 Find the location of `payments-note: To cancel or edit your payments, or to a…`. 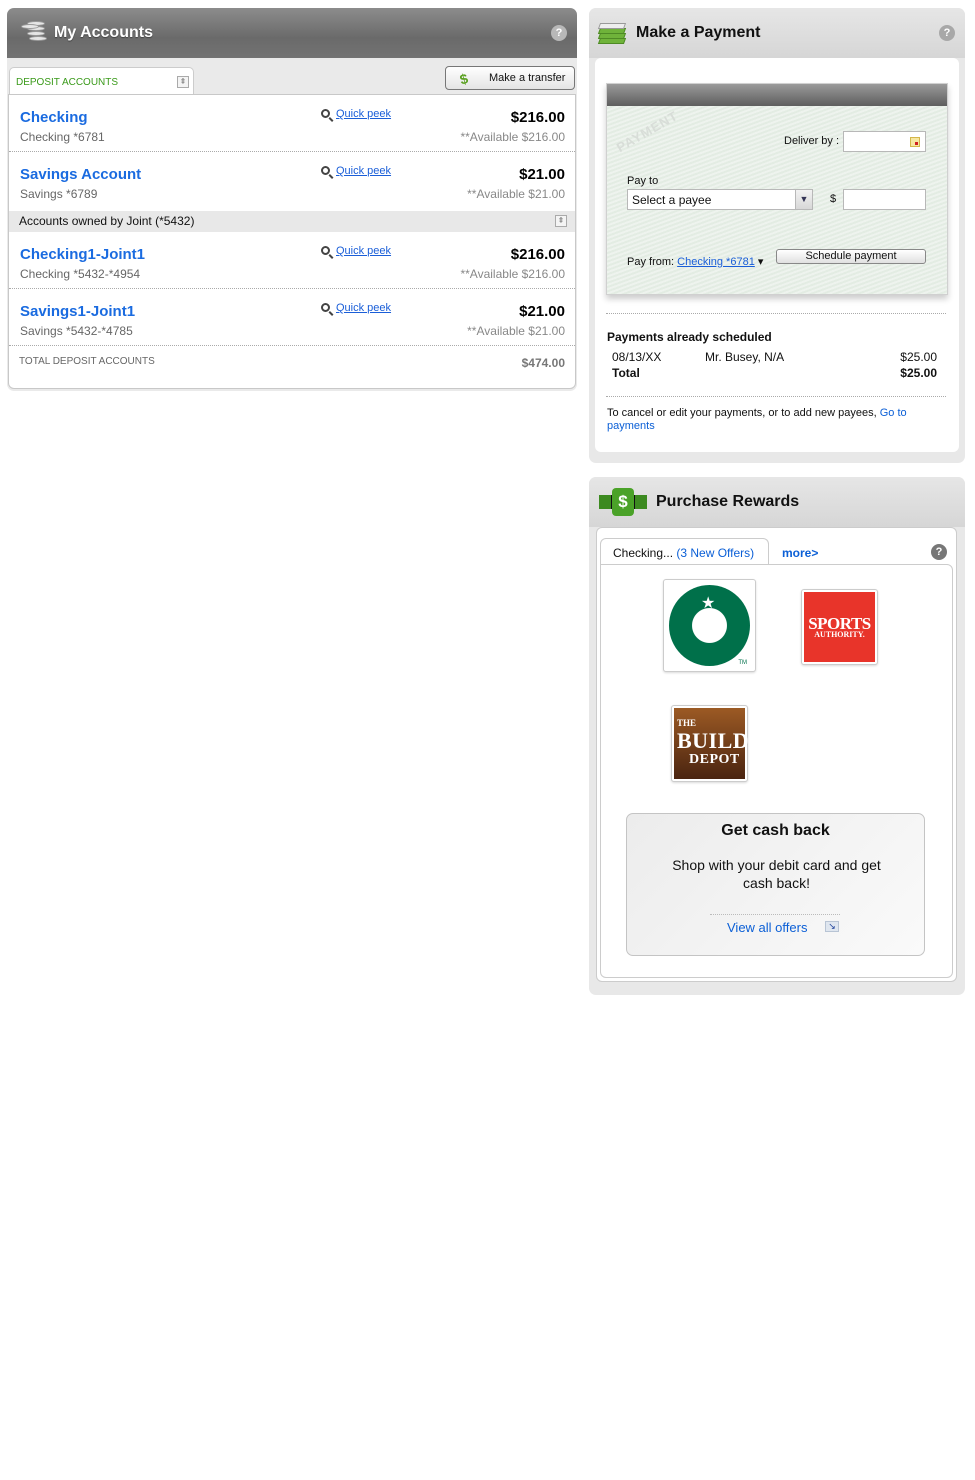

payments-note: To cancel or edit your payments, or to a… is located at coordinates (772, 420).